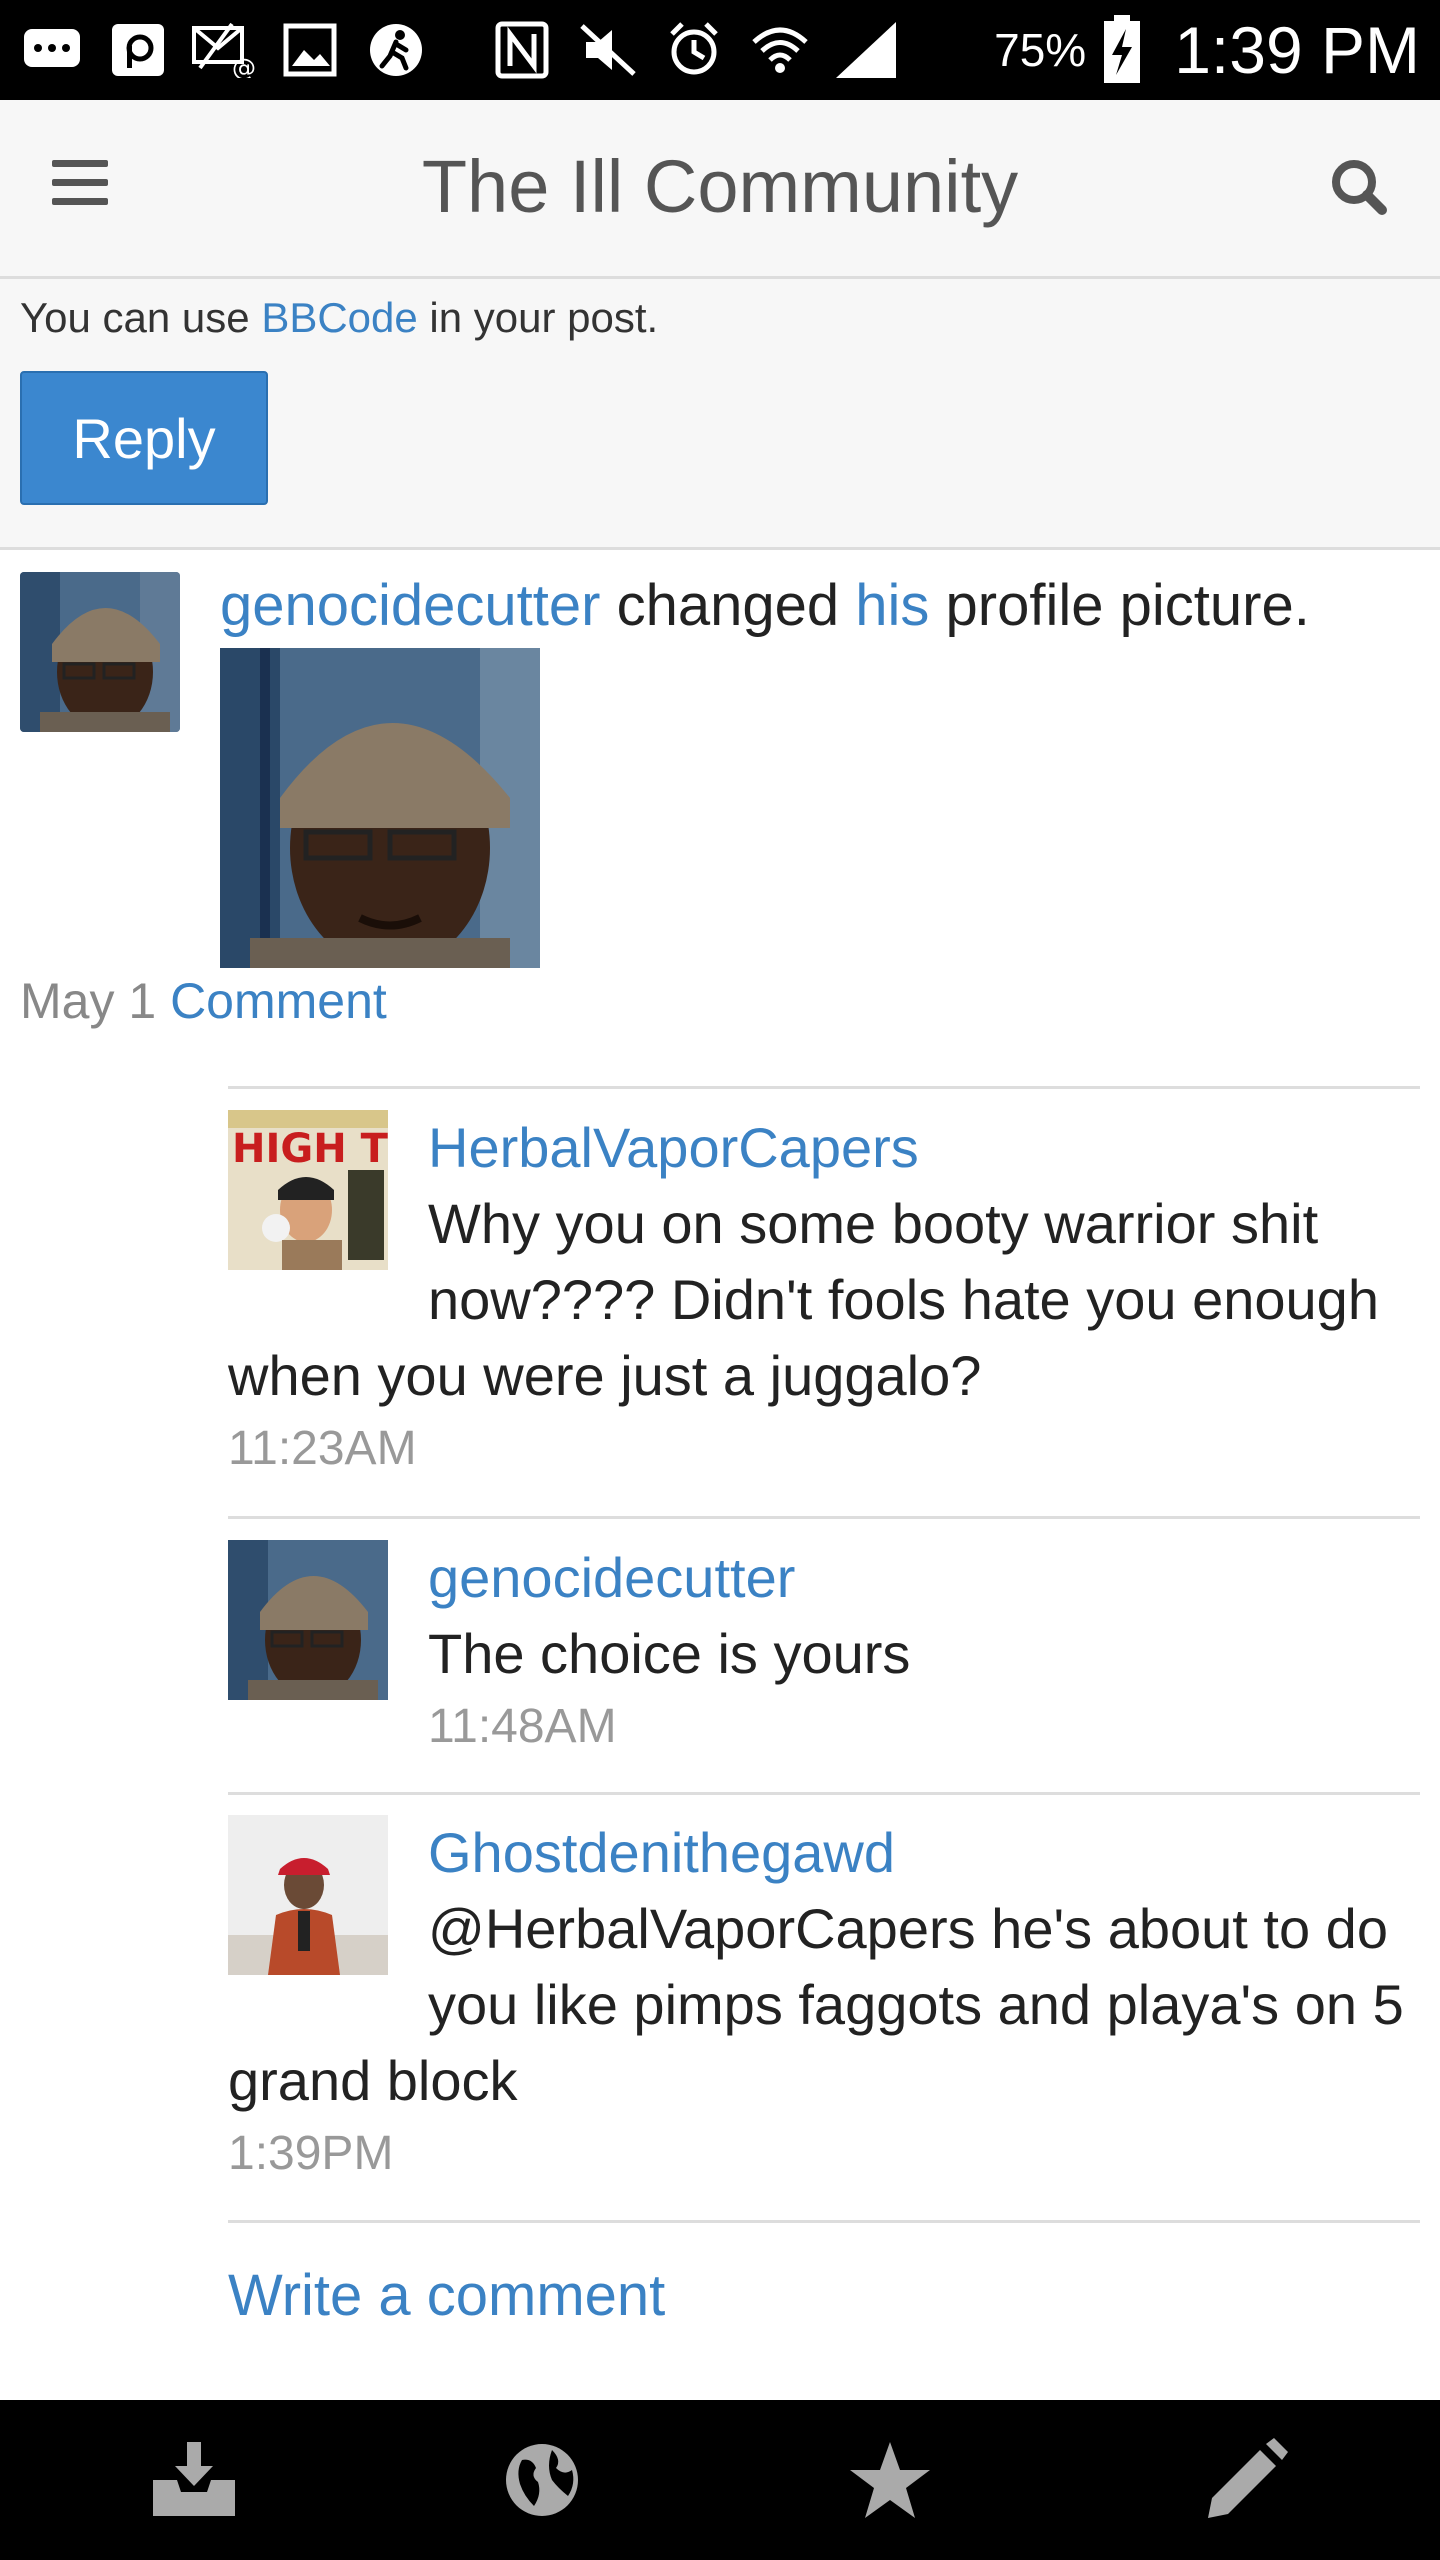 This screenshot has height=2560, width=1440. What do you see at coordinates (311, 2153) in the screenshot?
I see `comment-time: 1:39PM` at bounding box center [311, 2153].